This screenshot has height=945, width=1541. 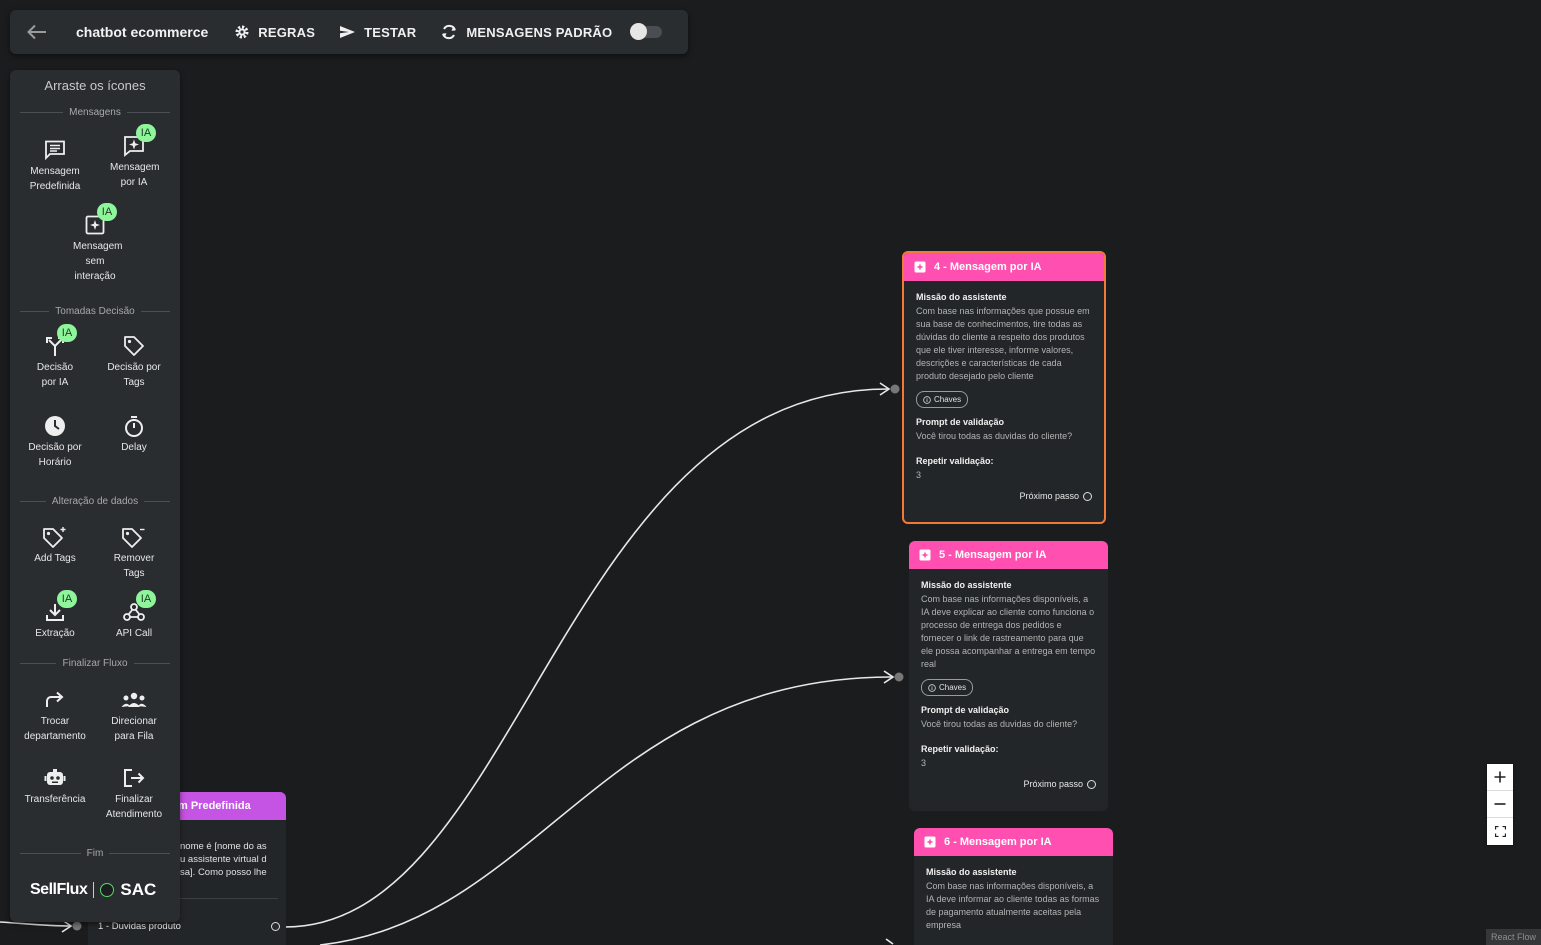 I want to click on tool-remove-tags: Remover Tags, so click(x=134, y=553).